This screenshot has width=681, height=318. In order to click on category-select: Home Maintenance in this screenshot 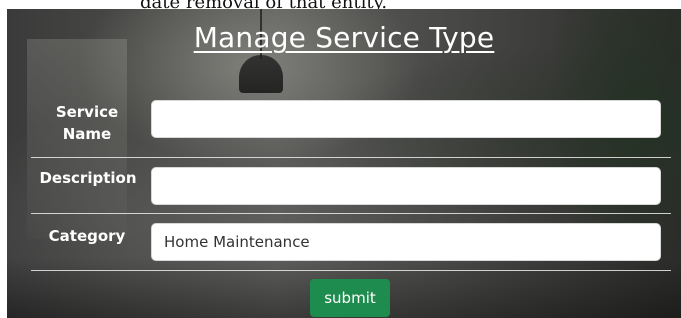, I will do `click(406, 242)`.